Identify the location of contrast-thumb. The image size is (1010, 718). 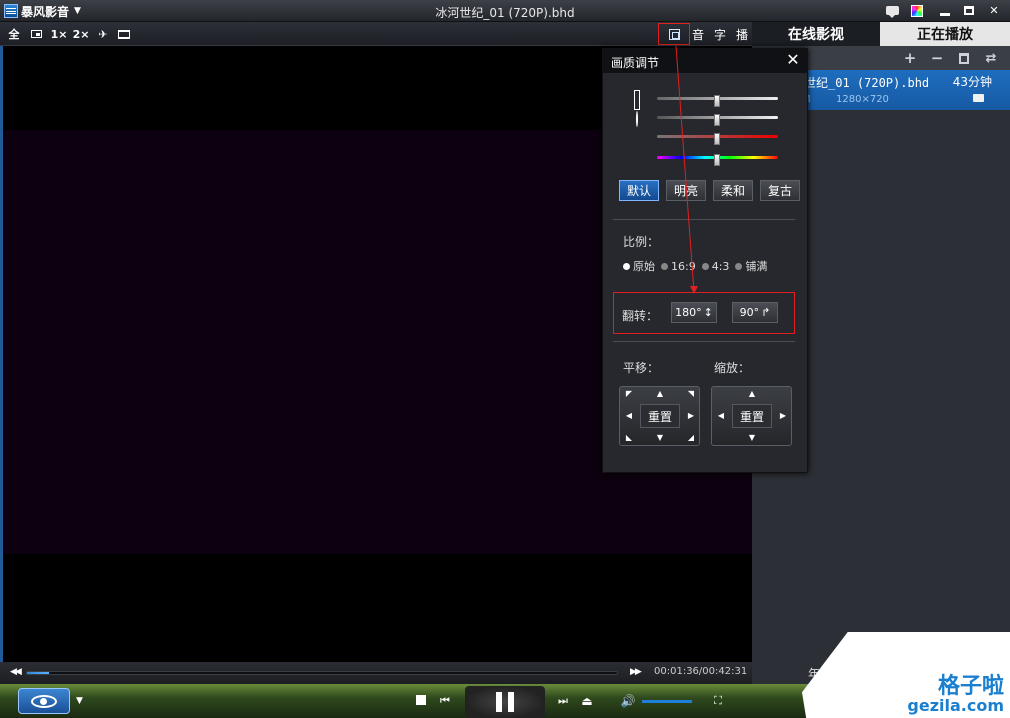
(717, 120).